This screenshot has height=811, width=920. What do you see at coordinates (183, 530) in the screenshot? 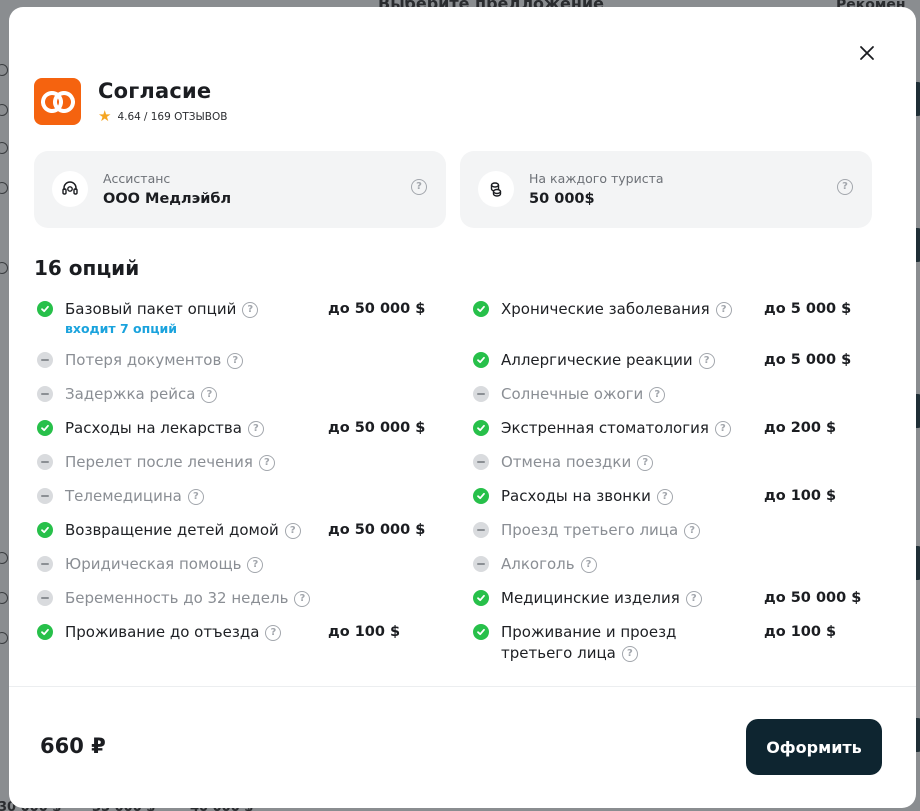
I see `option-name: Возвращение детей домой?` at bounding box center [183, 530].